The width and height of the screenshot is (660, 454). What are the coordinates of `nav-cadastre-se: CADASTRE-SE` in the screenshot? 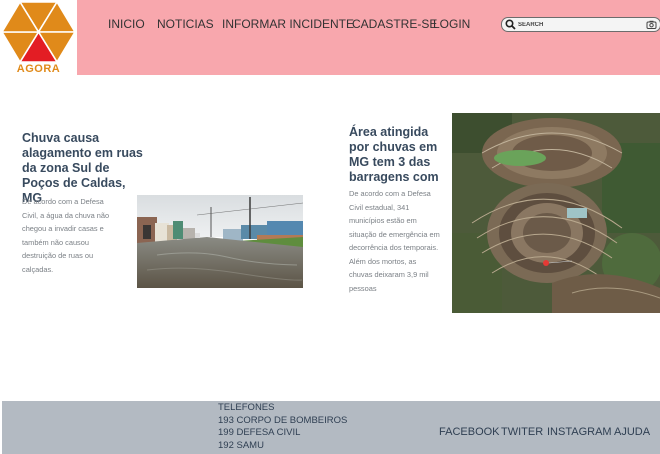 It's located at (394, 24).